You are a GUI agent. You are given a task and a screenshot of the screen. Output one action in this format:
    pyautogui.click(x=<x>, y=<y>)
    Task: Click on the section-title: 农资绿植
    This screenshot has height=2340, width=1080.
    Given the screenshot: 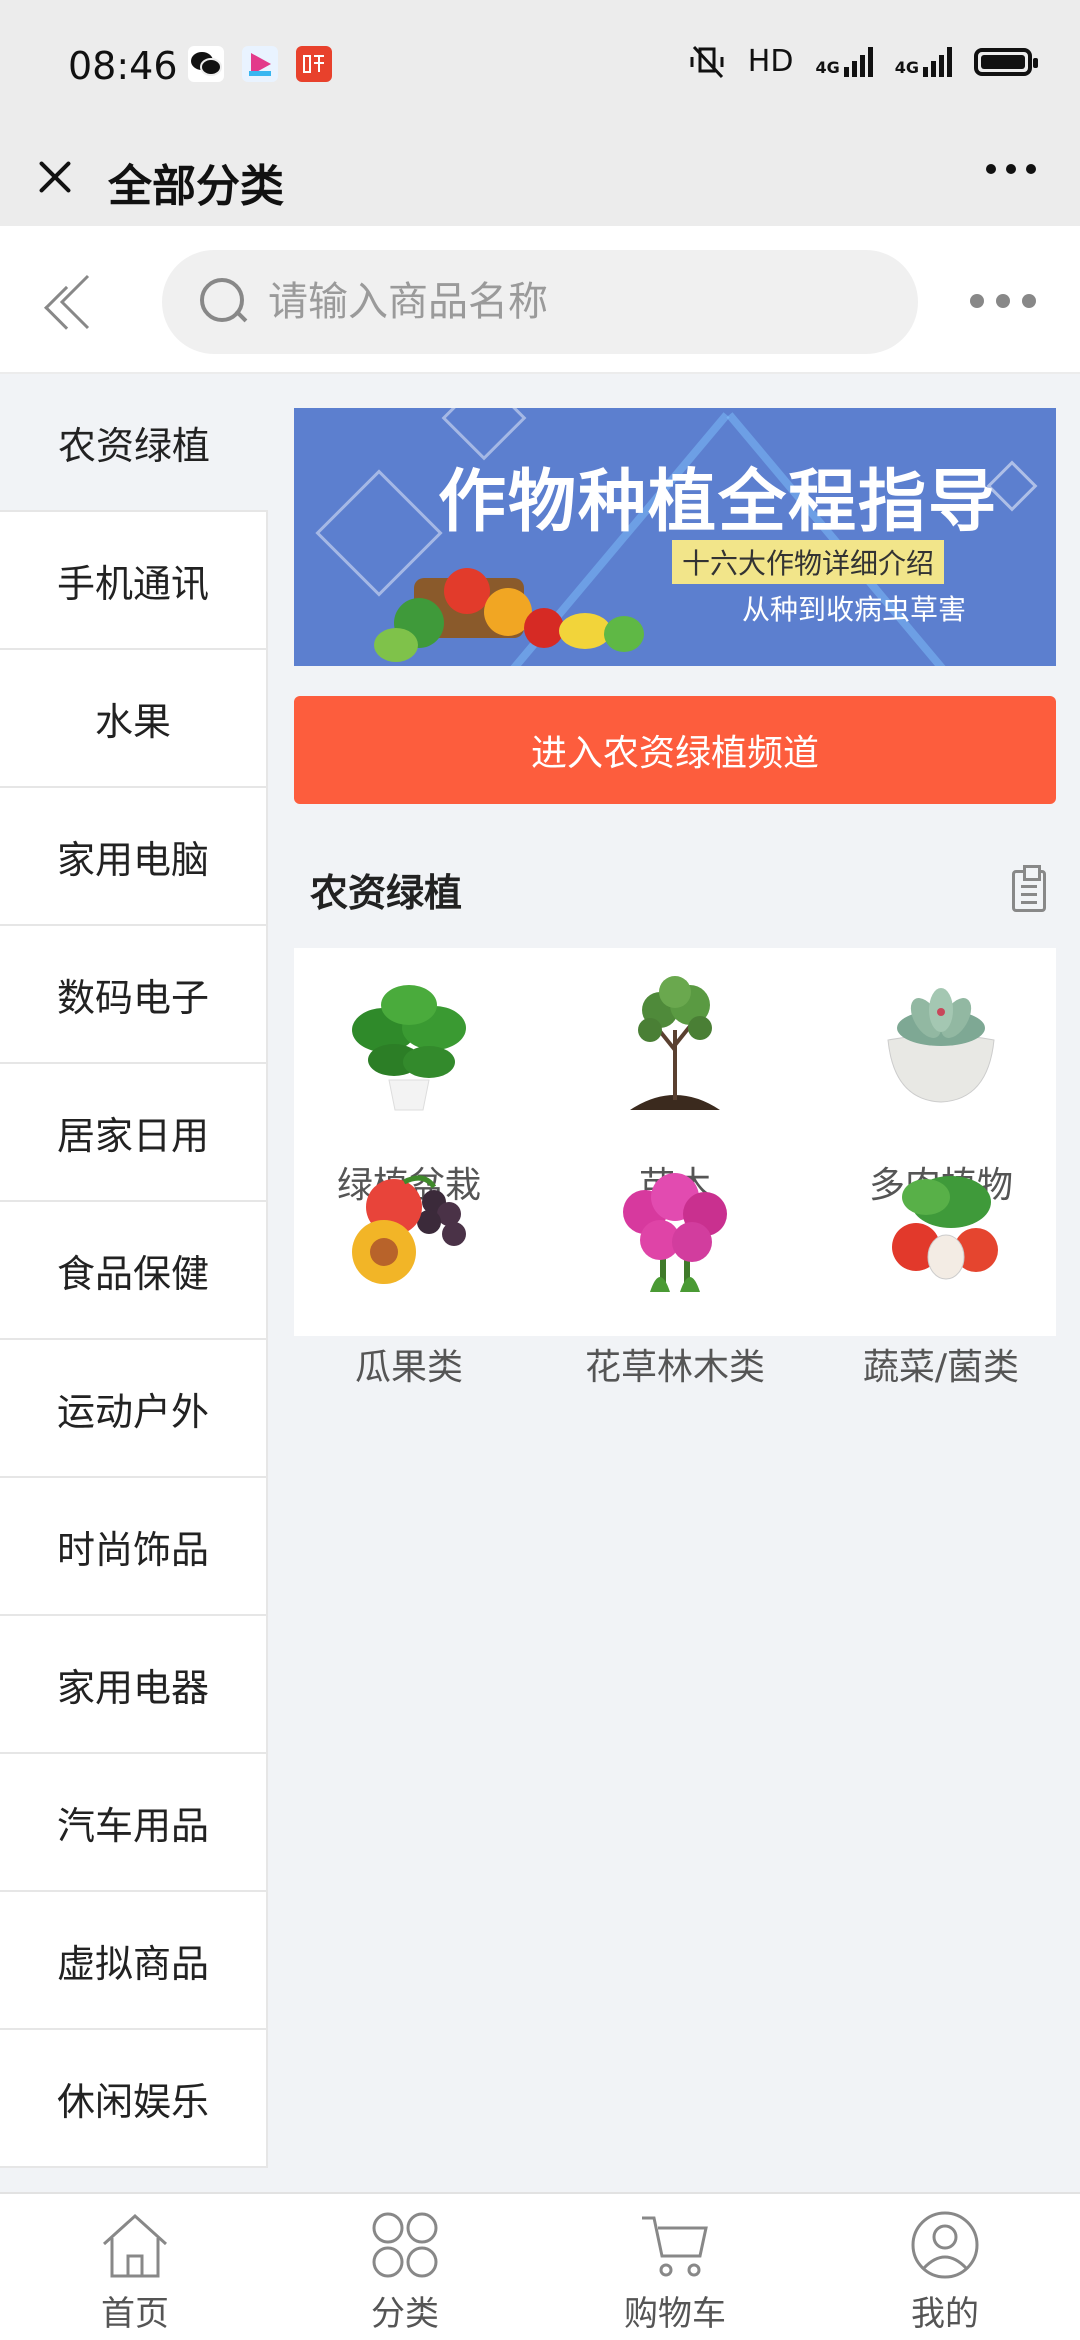 What is the action you would take?
    pyautogui.click(x=386, y=893)
    